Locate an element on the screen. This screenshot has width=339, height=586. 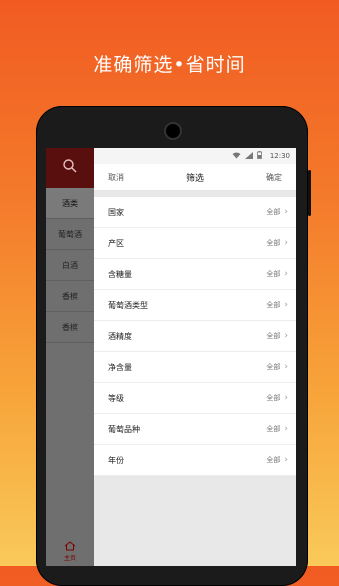
sidebar-item-xiangbin-2: 香槟 is located at coordinates (70, 327).